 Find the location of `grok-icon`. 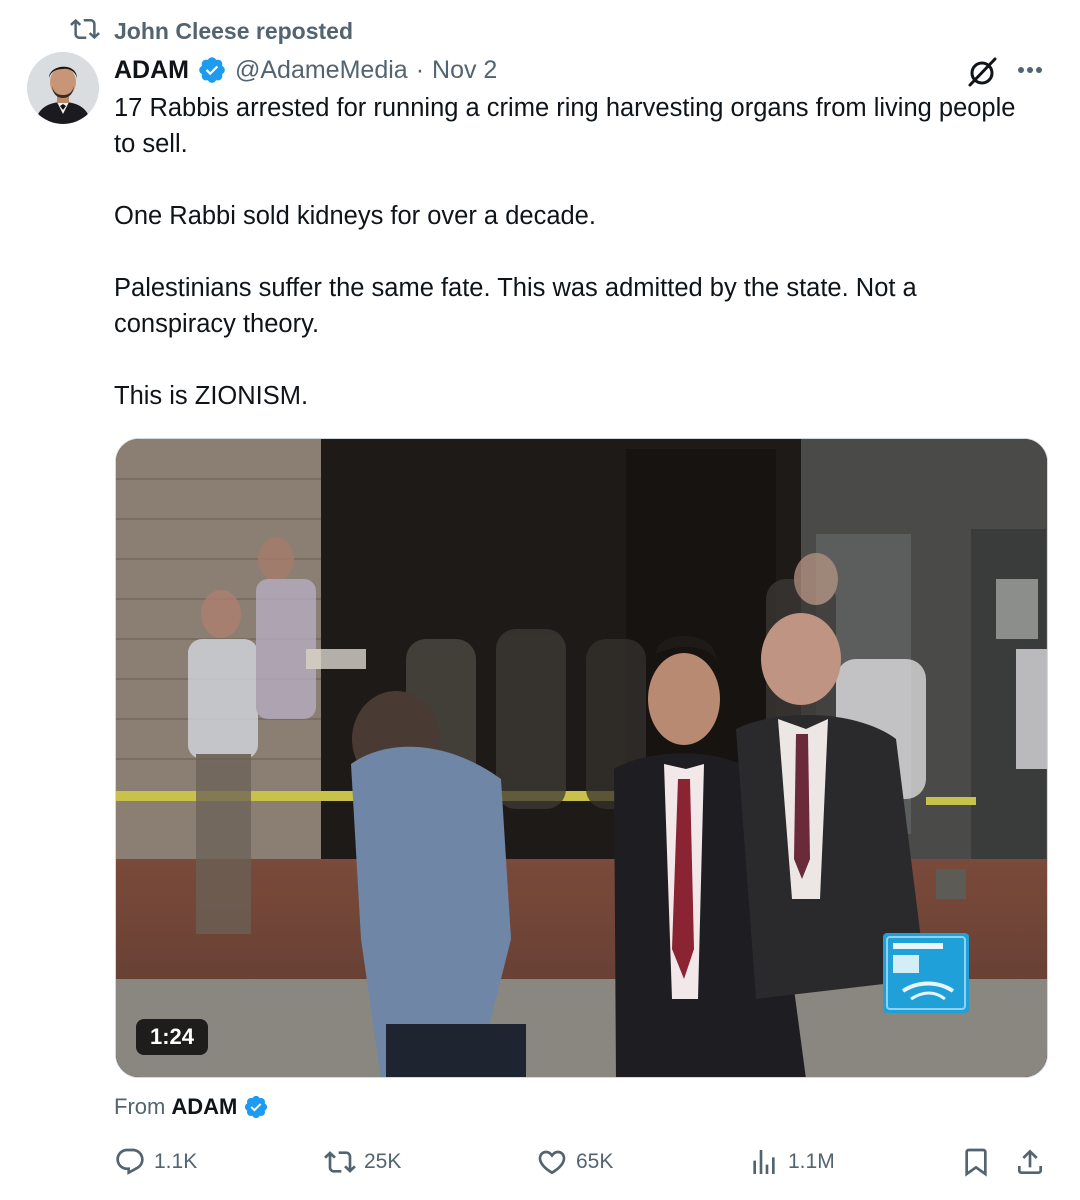

grok-icon is located at coordinates (982, 72).